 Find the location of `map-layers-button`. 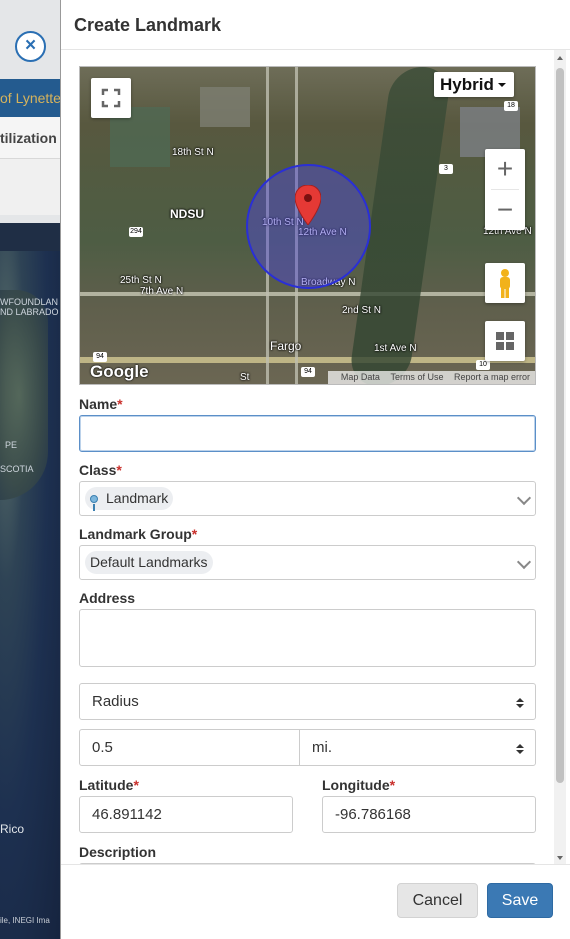

map-layers-button is located at coordinates (505, 341).